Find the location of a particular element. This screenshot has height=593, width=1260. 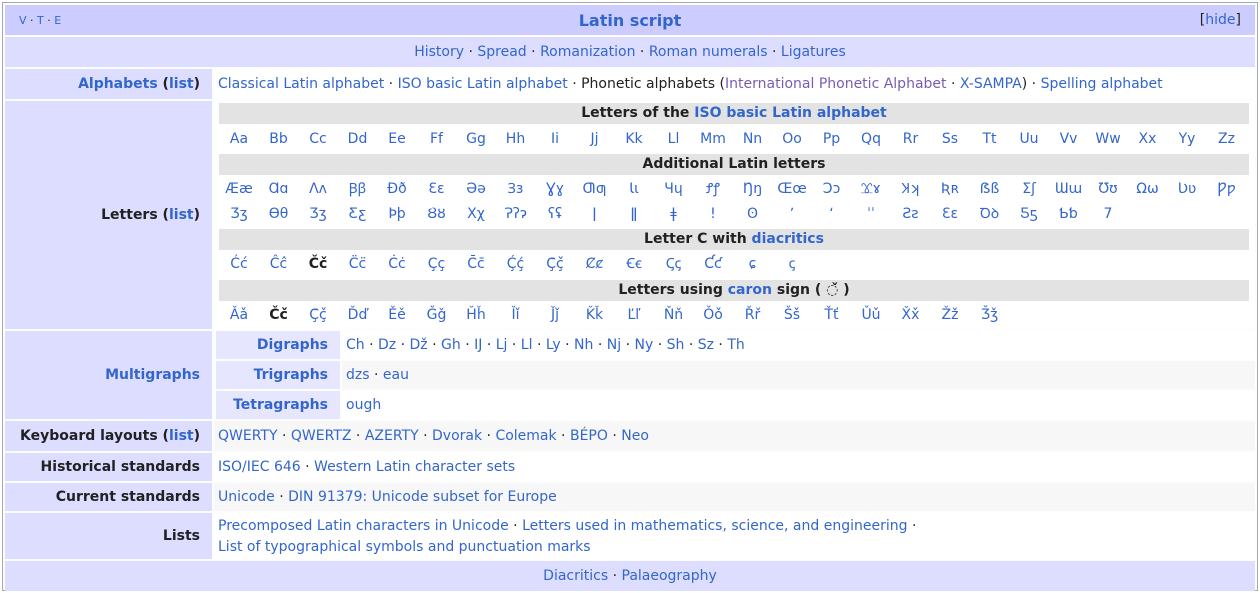

letter-link: Uu is located at coordinates (1028, 139).